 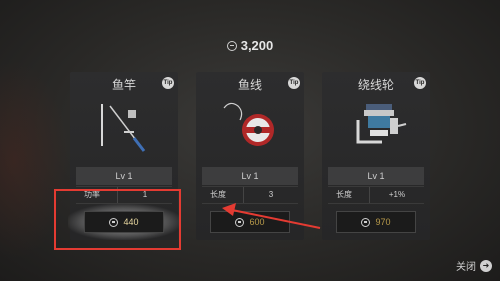 I want to click on arrow-right-icon: ➜, so click(x=486, y=265).